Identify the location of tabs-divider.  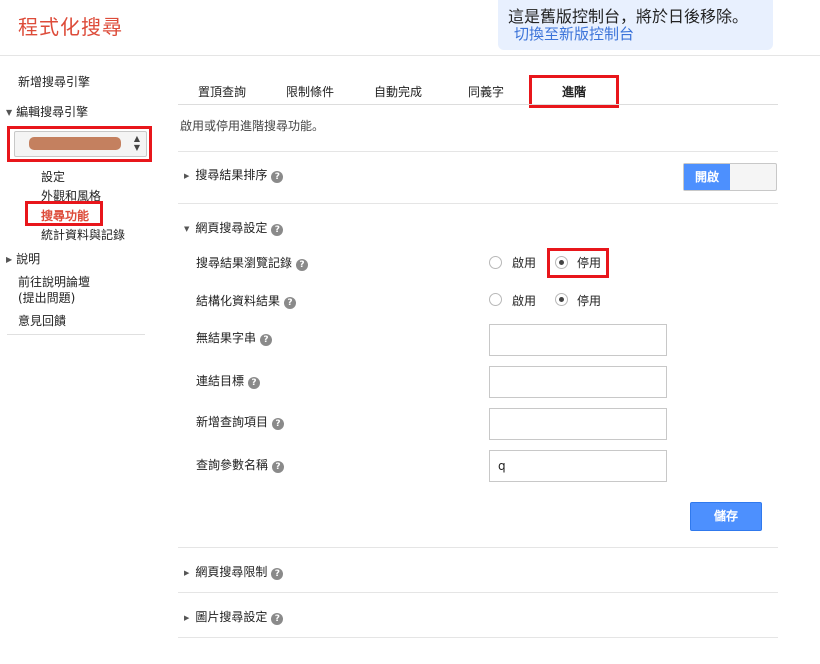
(478, 104).